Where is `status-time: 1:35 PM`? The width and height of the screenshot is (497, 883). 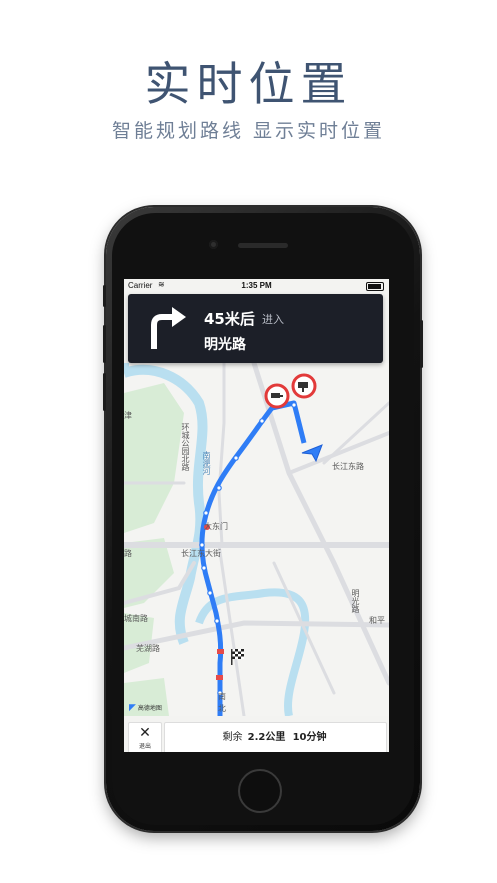 status-time: 1:35 PM is located at coordinates (256, 285).